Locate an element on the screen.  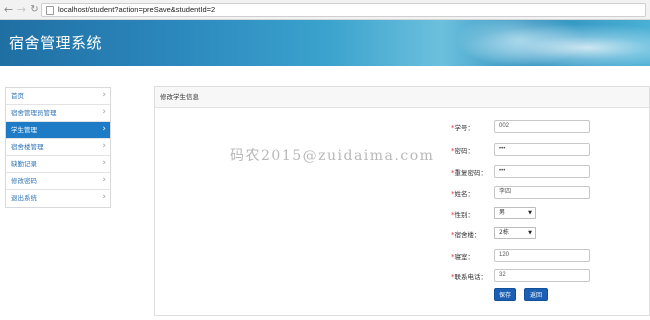
password-input: ••• is located at coordinates (542, 149).